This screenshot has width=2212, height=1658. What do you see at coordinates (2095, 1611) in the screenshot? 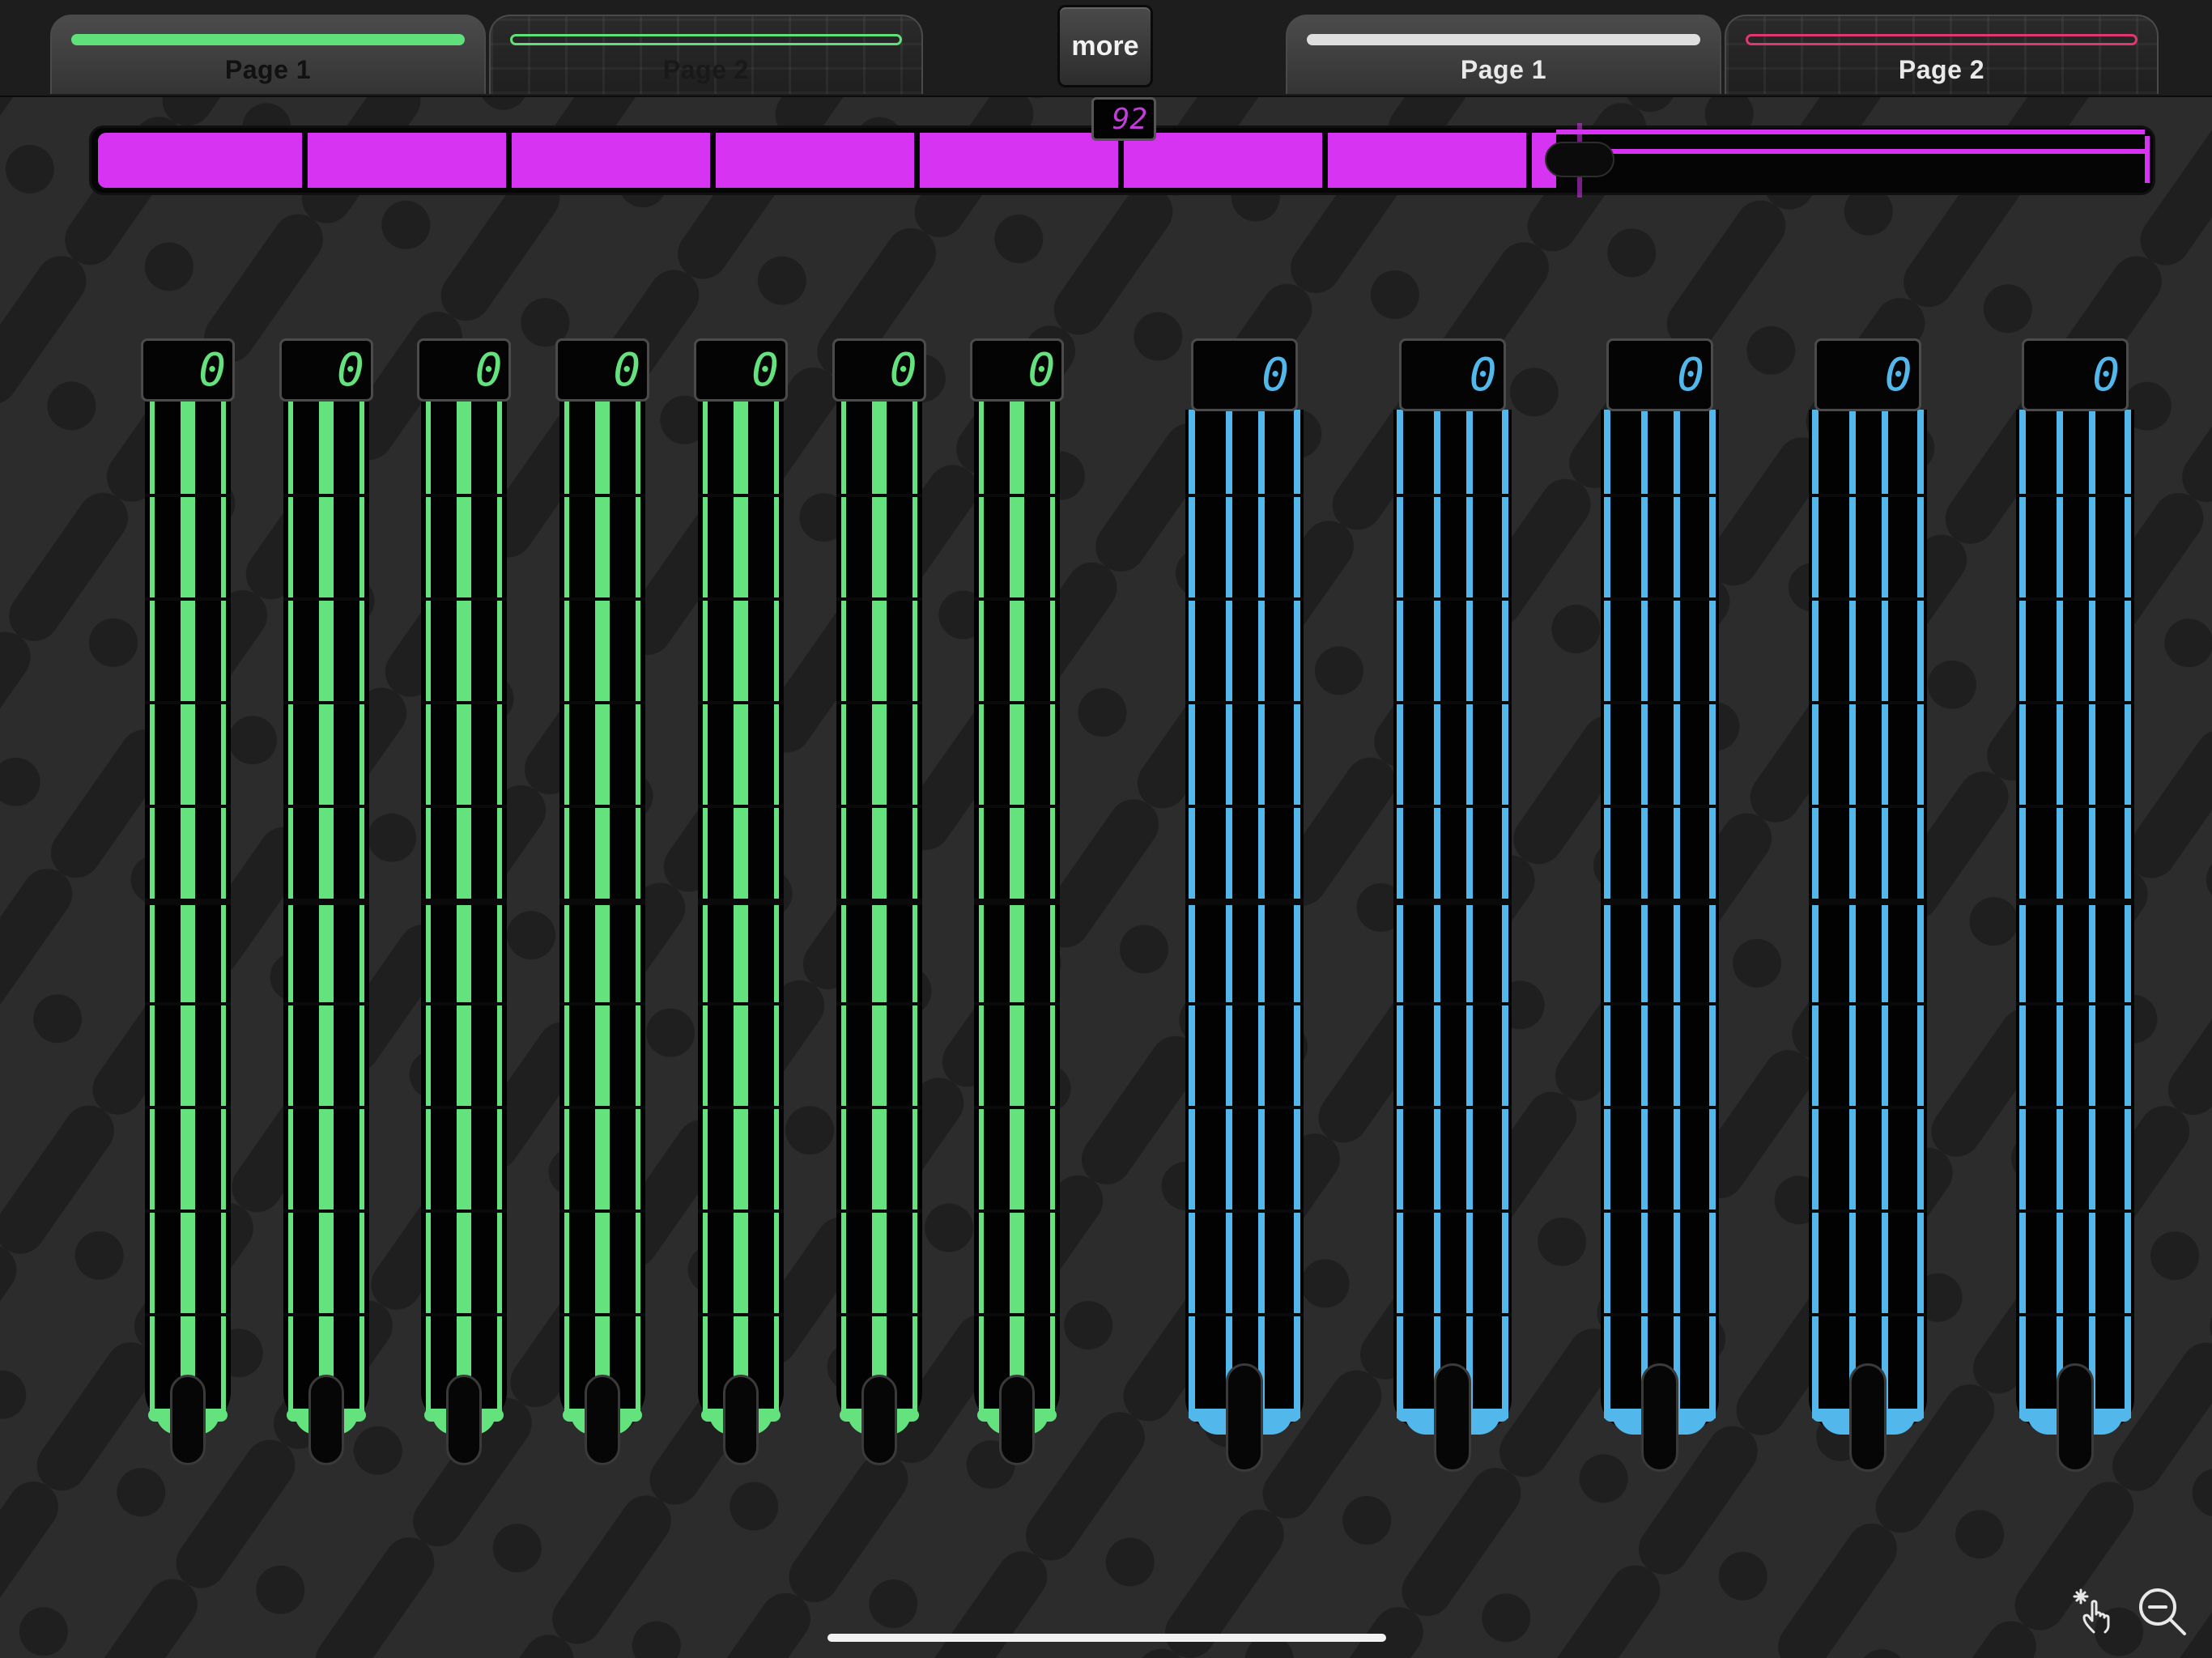
I see `touch-hand-icon` at bounding box center [2095, 1611].